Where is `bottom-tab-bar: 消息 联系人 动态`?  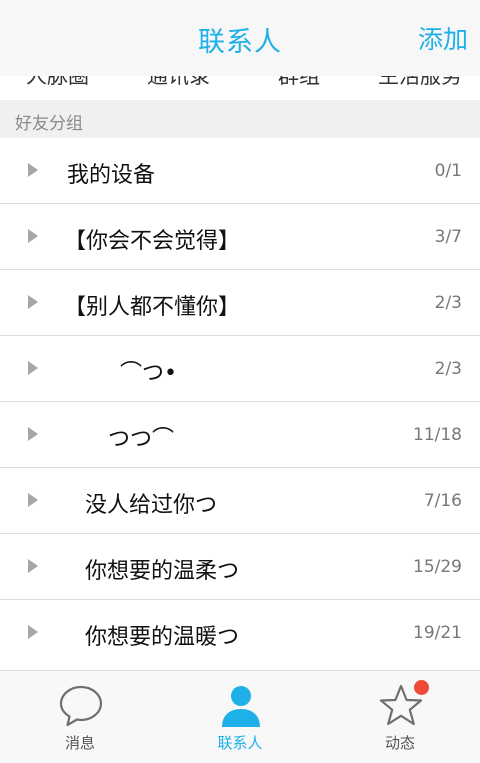 bottom-tab-bar: 消息 联系人 动态 is located at coordinates (240, 716).